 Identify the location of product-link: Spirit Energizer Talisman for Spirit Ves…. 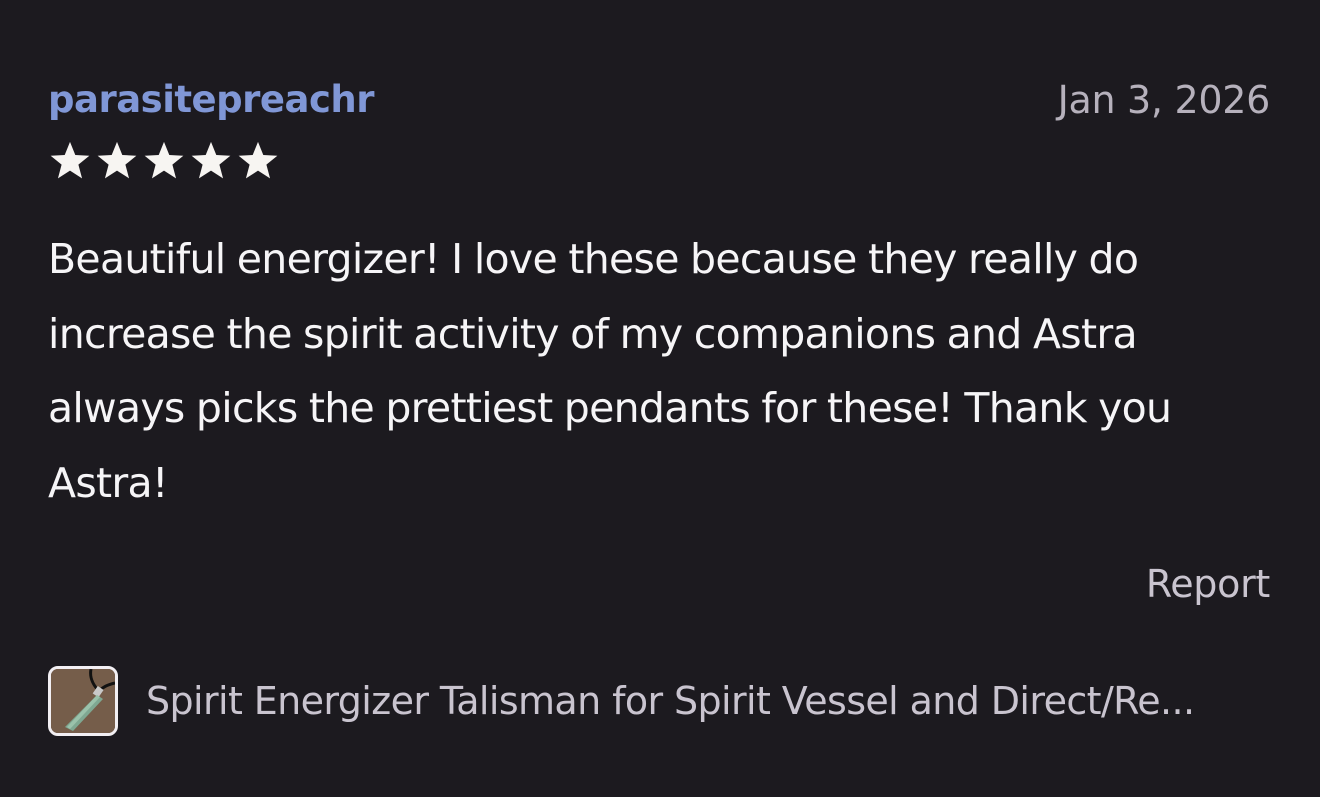
(621, 701).